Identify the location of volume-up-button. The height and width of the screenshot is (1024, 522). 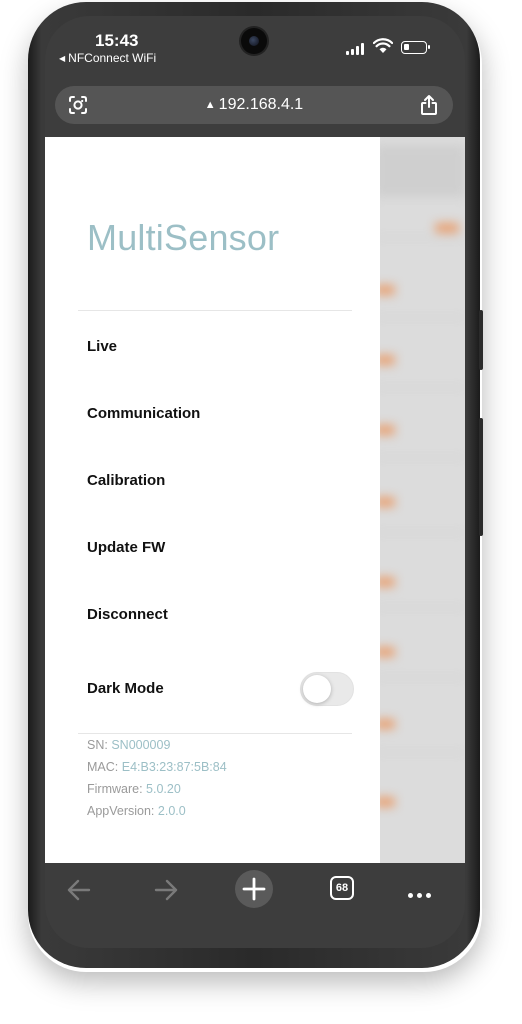
(481, 340).